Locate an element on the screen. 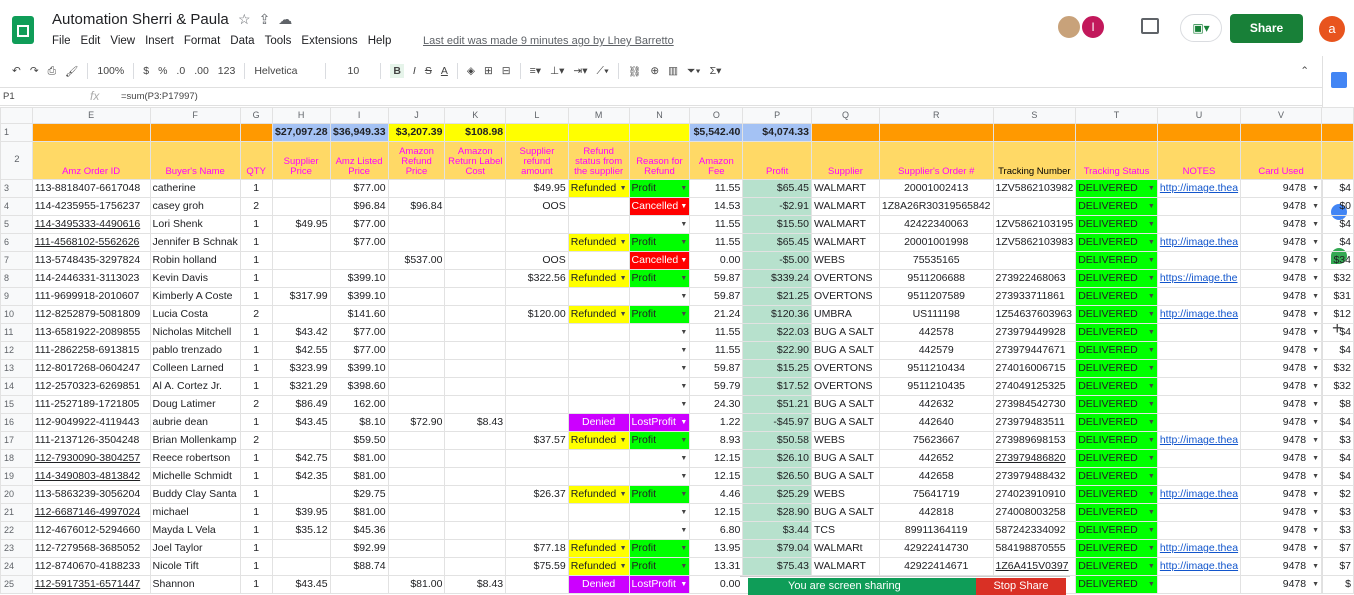 This screenshot has width=1354, height=595. profit-cell: $50.58 is located at coordinates (777, 440).